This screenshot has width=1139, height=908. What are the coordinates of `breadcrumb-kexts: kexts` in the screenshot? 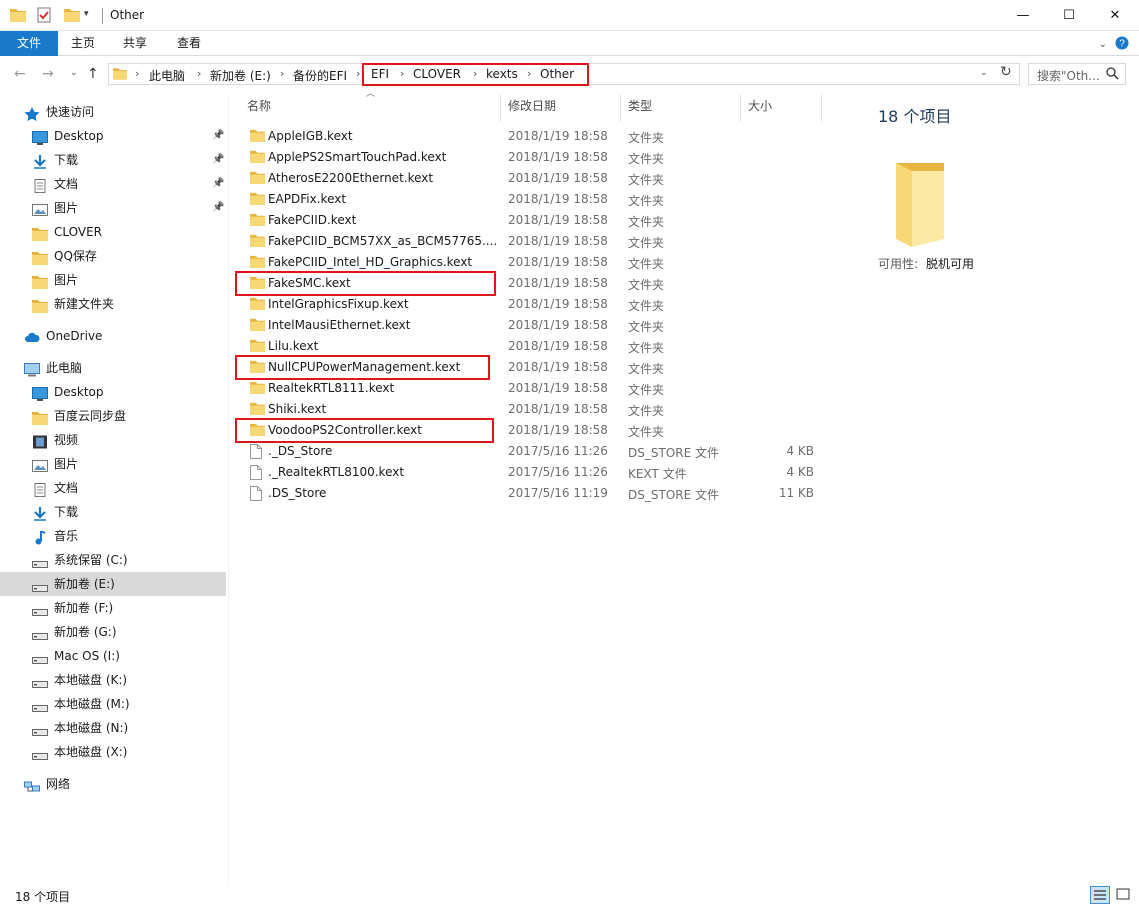 It's located at (502, 74).